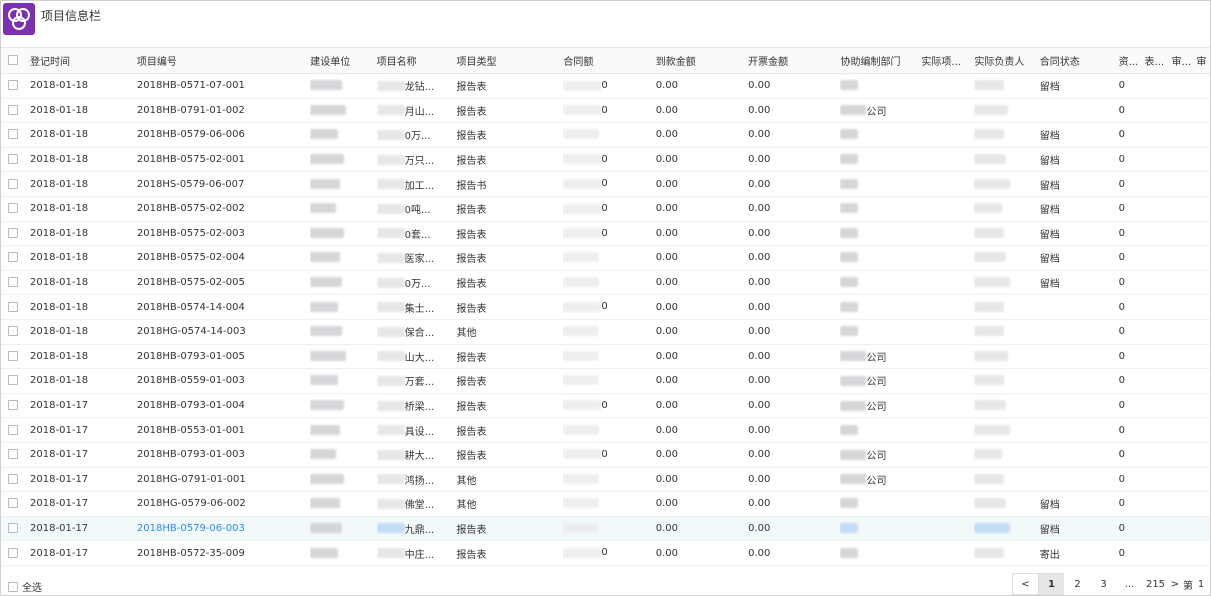 This screenshot has width=1211, height=596. I want to click on cell-project-code: 2018HG-0574-14-003, so click(223, 332).